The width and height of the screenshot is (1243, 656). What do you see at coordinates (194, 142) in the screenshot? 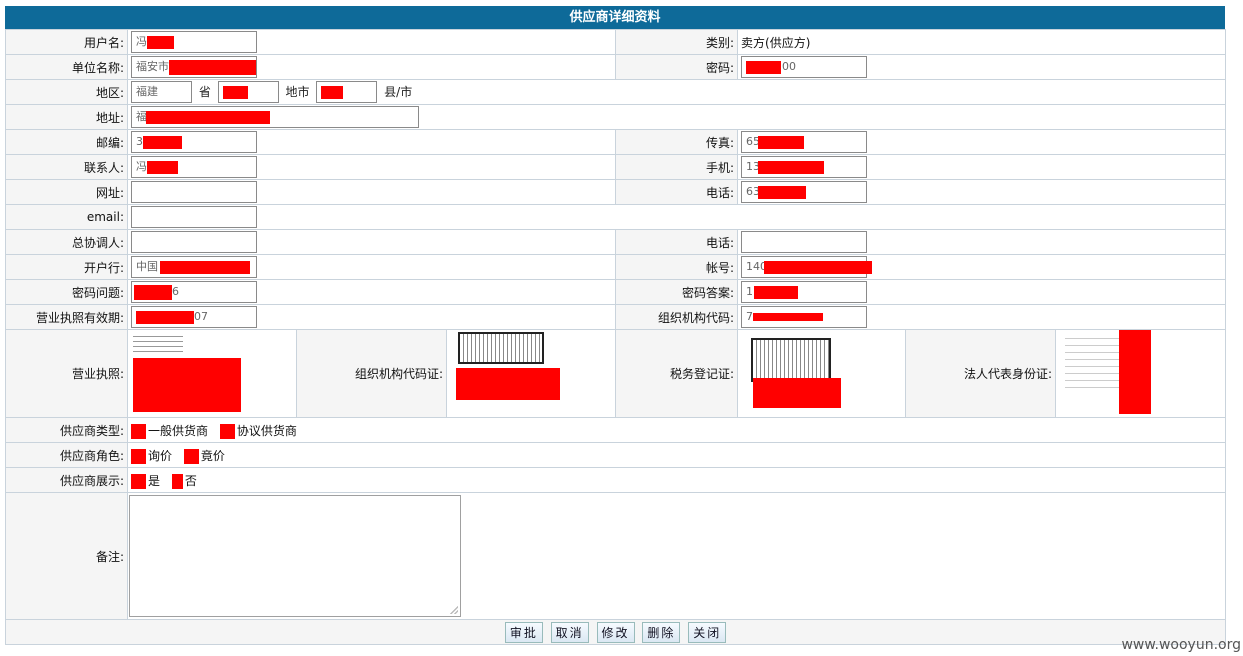
I see `zipcode-field: 3` at bounding box center [194, 142].